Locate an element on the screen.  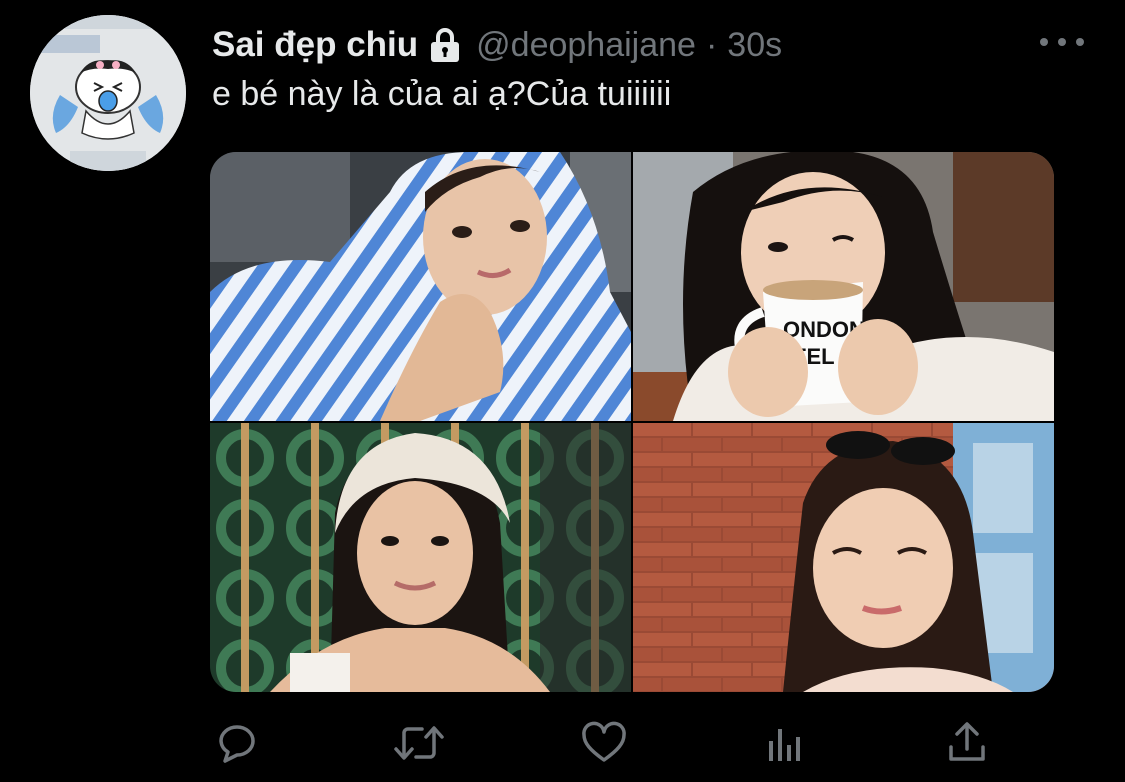
user-handle: @deophaijane is located at coordinates (586, 45).